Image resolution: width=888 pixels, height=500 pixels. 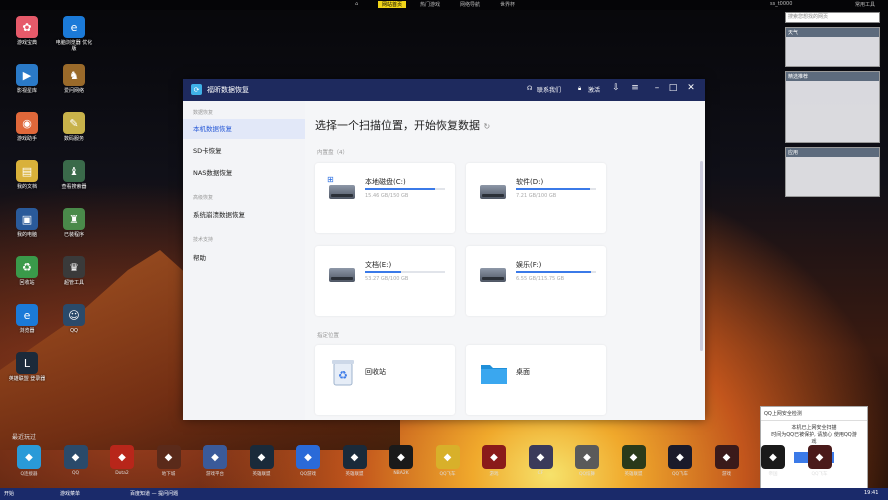 I want to click on recent-played-label: 最近玩过, so click(x=24, y=437).